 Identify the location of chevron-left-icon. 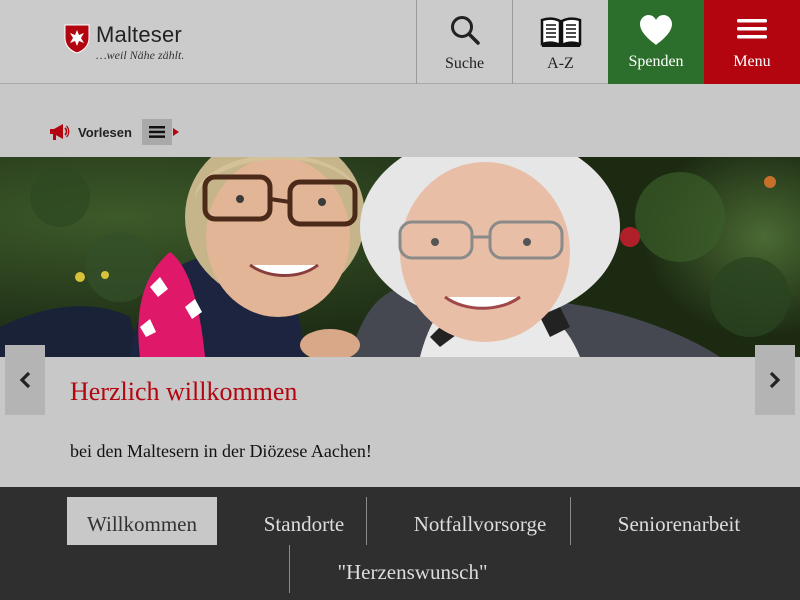
(25, 380).